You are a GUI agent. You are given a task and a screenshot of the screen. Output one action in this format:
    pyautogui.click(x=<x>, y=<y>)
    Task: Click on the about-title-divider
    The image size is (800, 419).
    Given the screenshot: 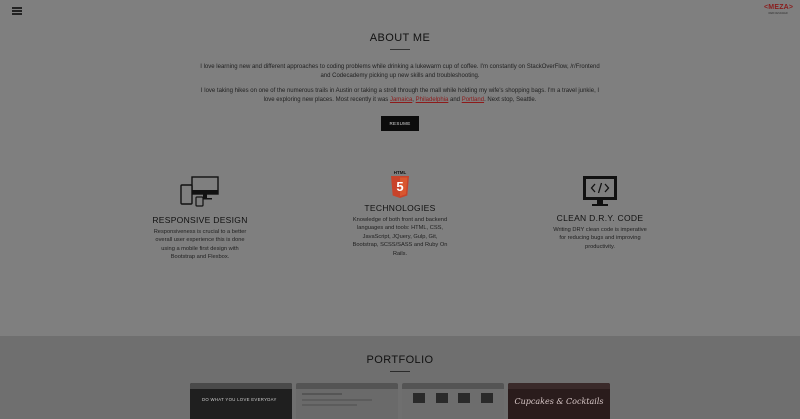 What is the action you would take?
    pyautogui.click(x=400, y=49)
    